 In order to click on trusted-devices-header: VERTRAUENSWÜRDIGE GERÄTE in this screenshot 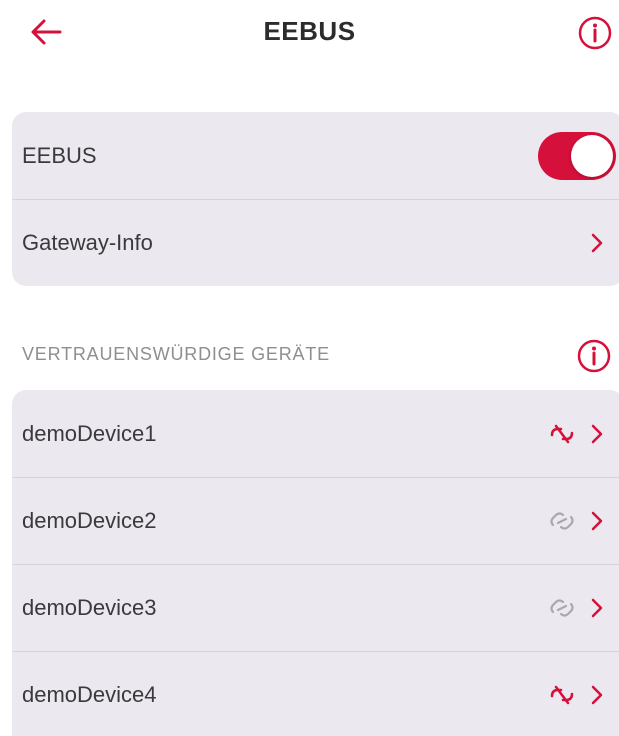, I will do `click(176, 354)`.